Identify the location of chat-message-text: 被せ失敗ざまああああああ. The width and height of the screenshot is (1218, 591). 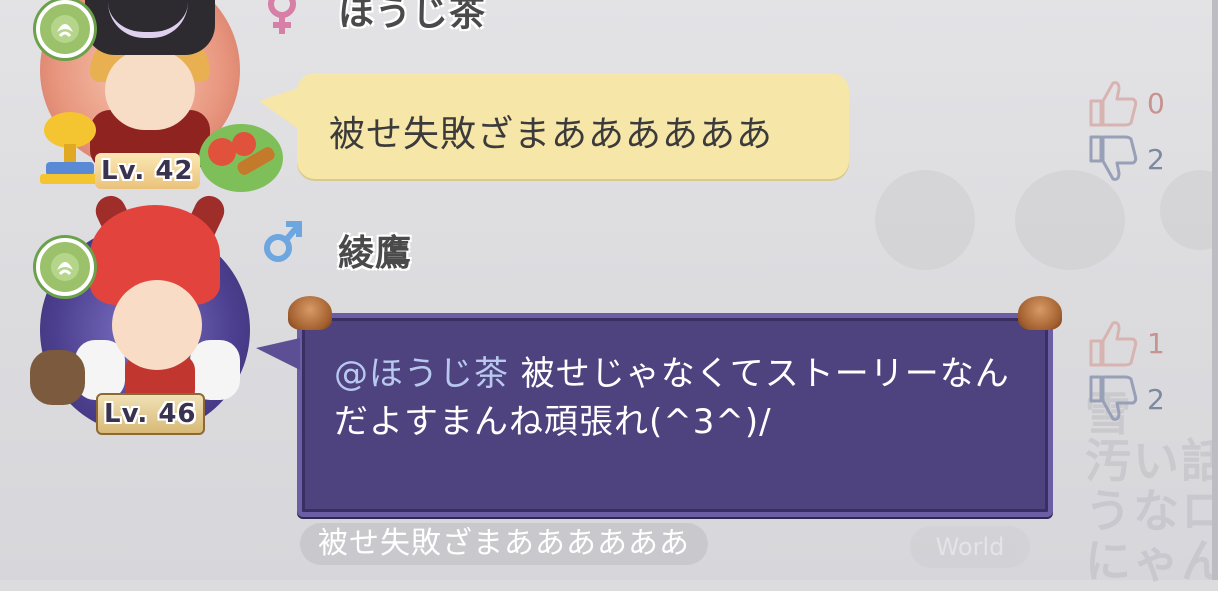
(551, 134).